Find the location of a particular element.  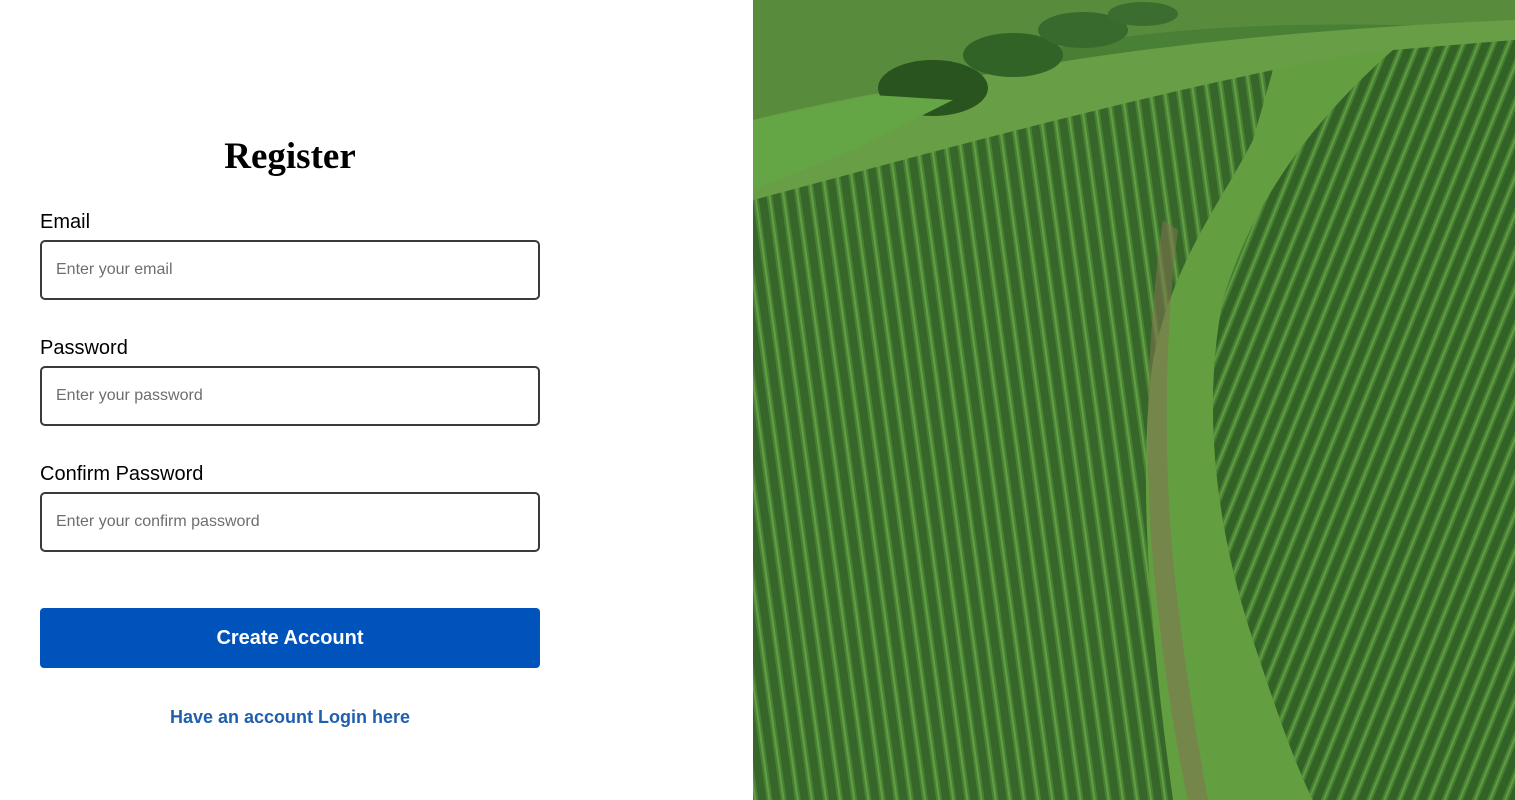

login-link: Have an account Login here is located at coordinates (290, 717).